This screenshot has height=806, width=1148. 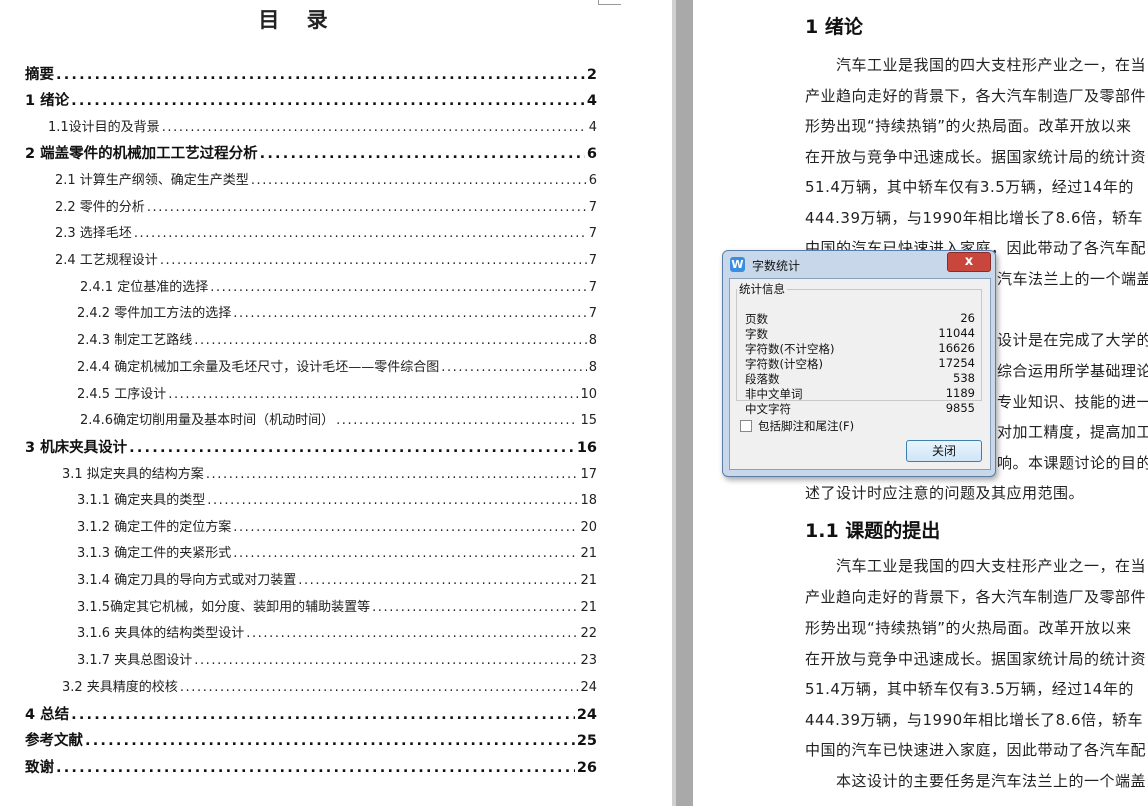 I want to click on body-text-line: 对加工精度，提高加工, so click(x=1072, y=431).